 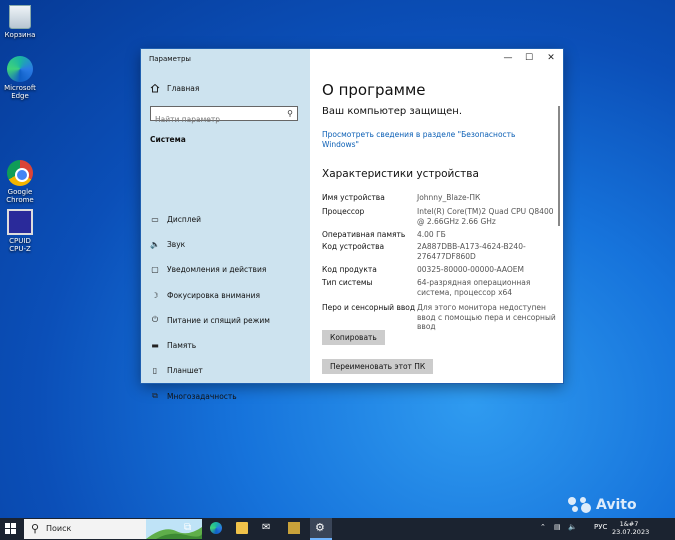 I want to click on task-view-icon: ⧉, so click(x=190, y=528).